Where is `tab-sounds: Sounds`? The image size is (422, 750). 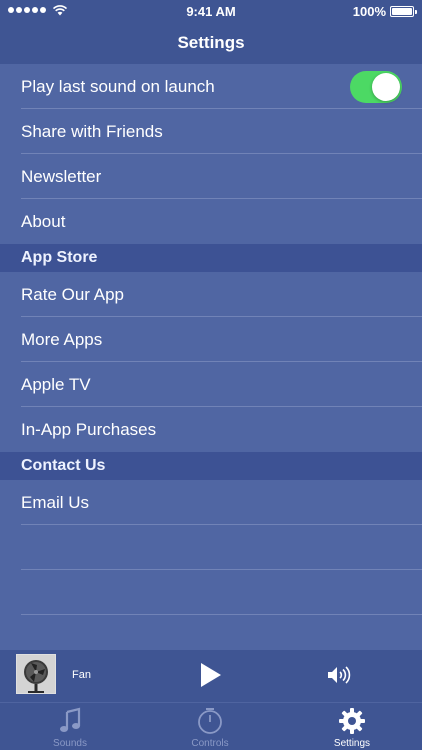
tab-sounds: Sounds is located at coordinates (70, 726).